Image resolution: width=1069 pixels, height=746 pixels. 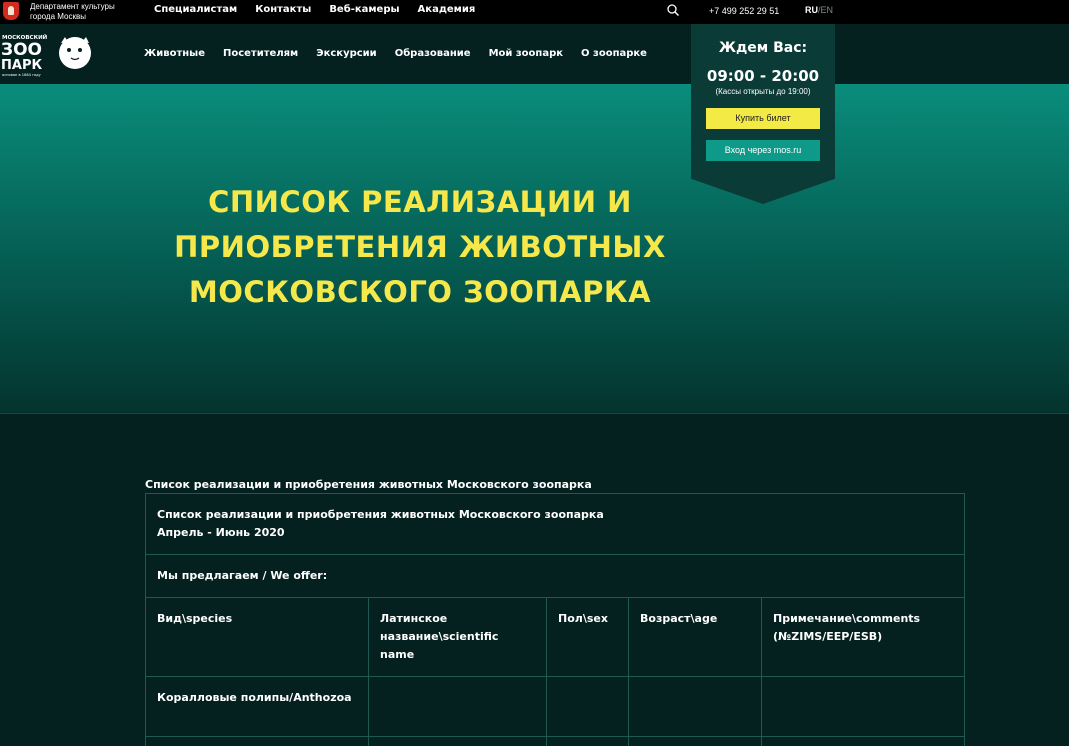 I want to click on category-cell: Коралловые полипы/Anthozoa, so click(x=257, y=706).